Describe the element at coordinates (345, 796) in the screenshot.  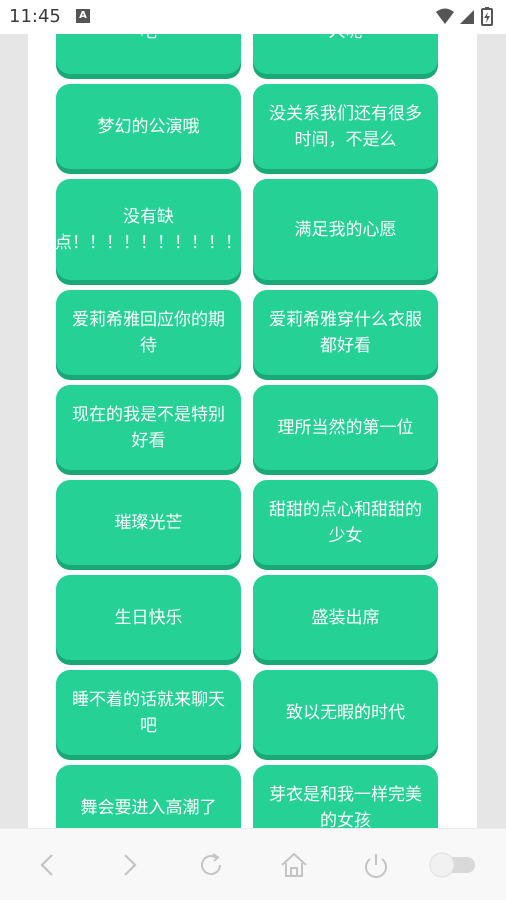
I see `voice-card: 芽衣是和我一样完美的女孩` at that location.